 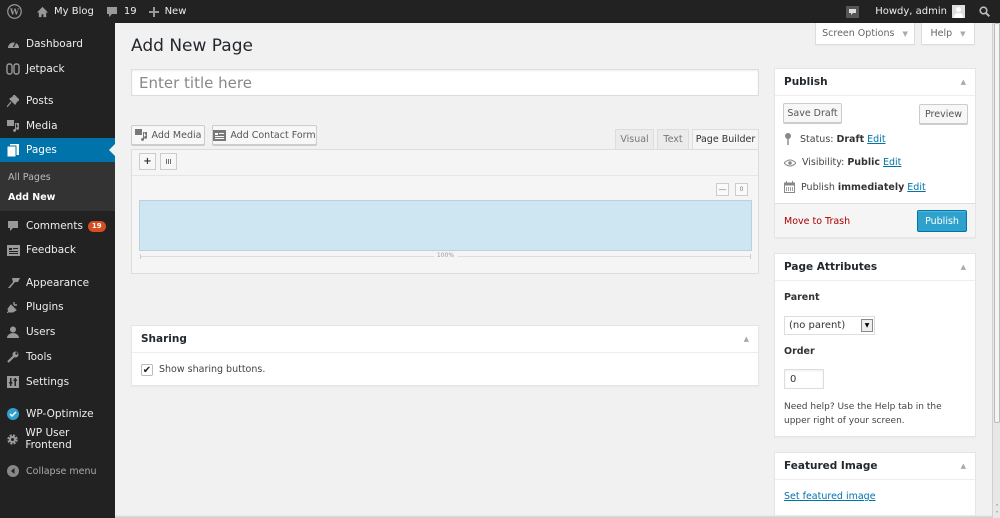 What do you see at coordinates (817, 139) in the screenshot?
I see `status-label: Status:` at bounding box center [817, 139].